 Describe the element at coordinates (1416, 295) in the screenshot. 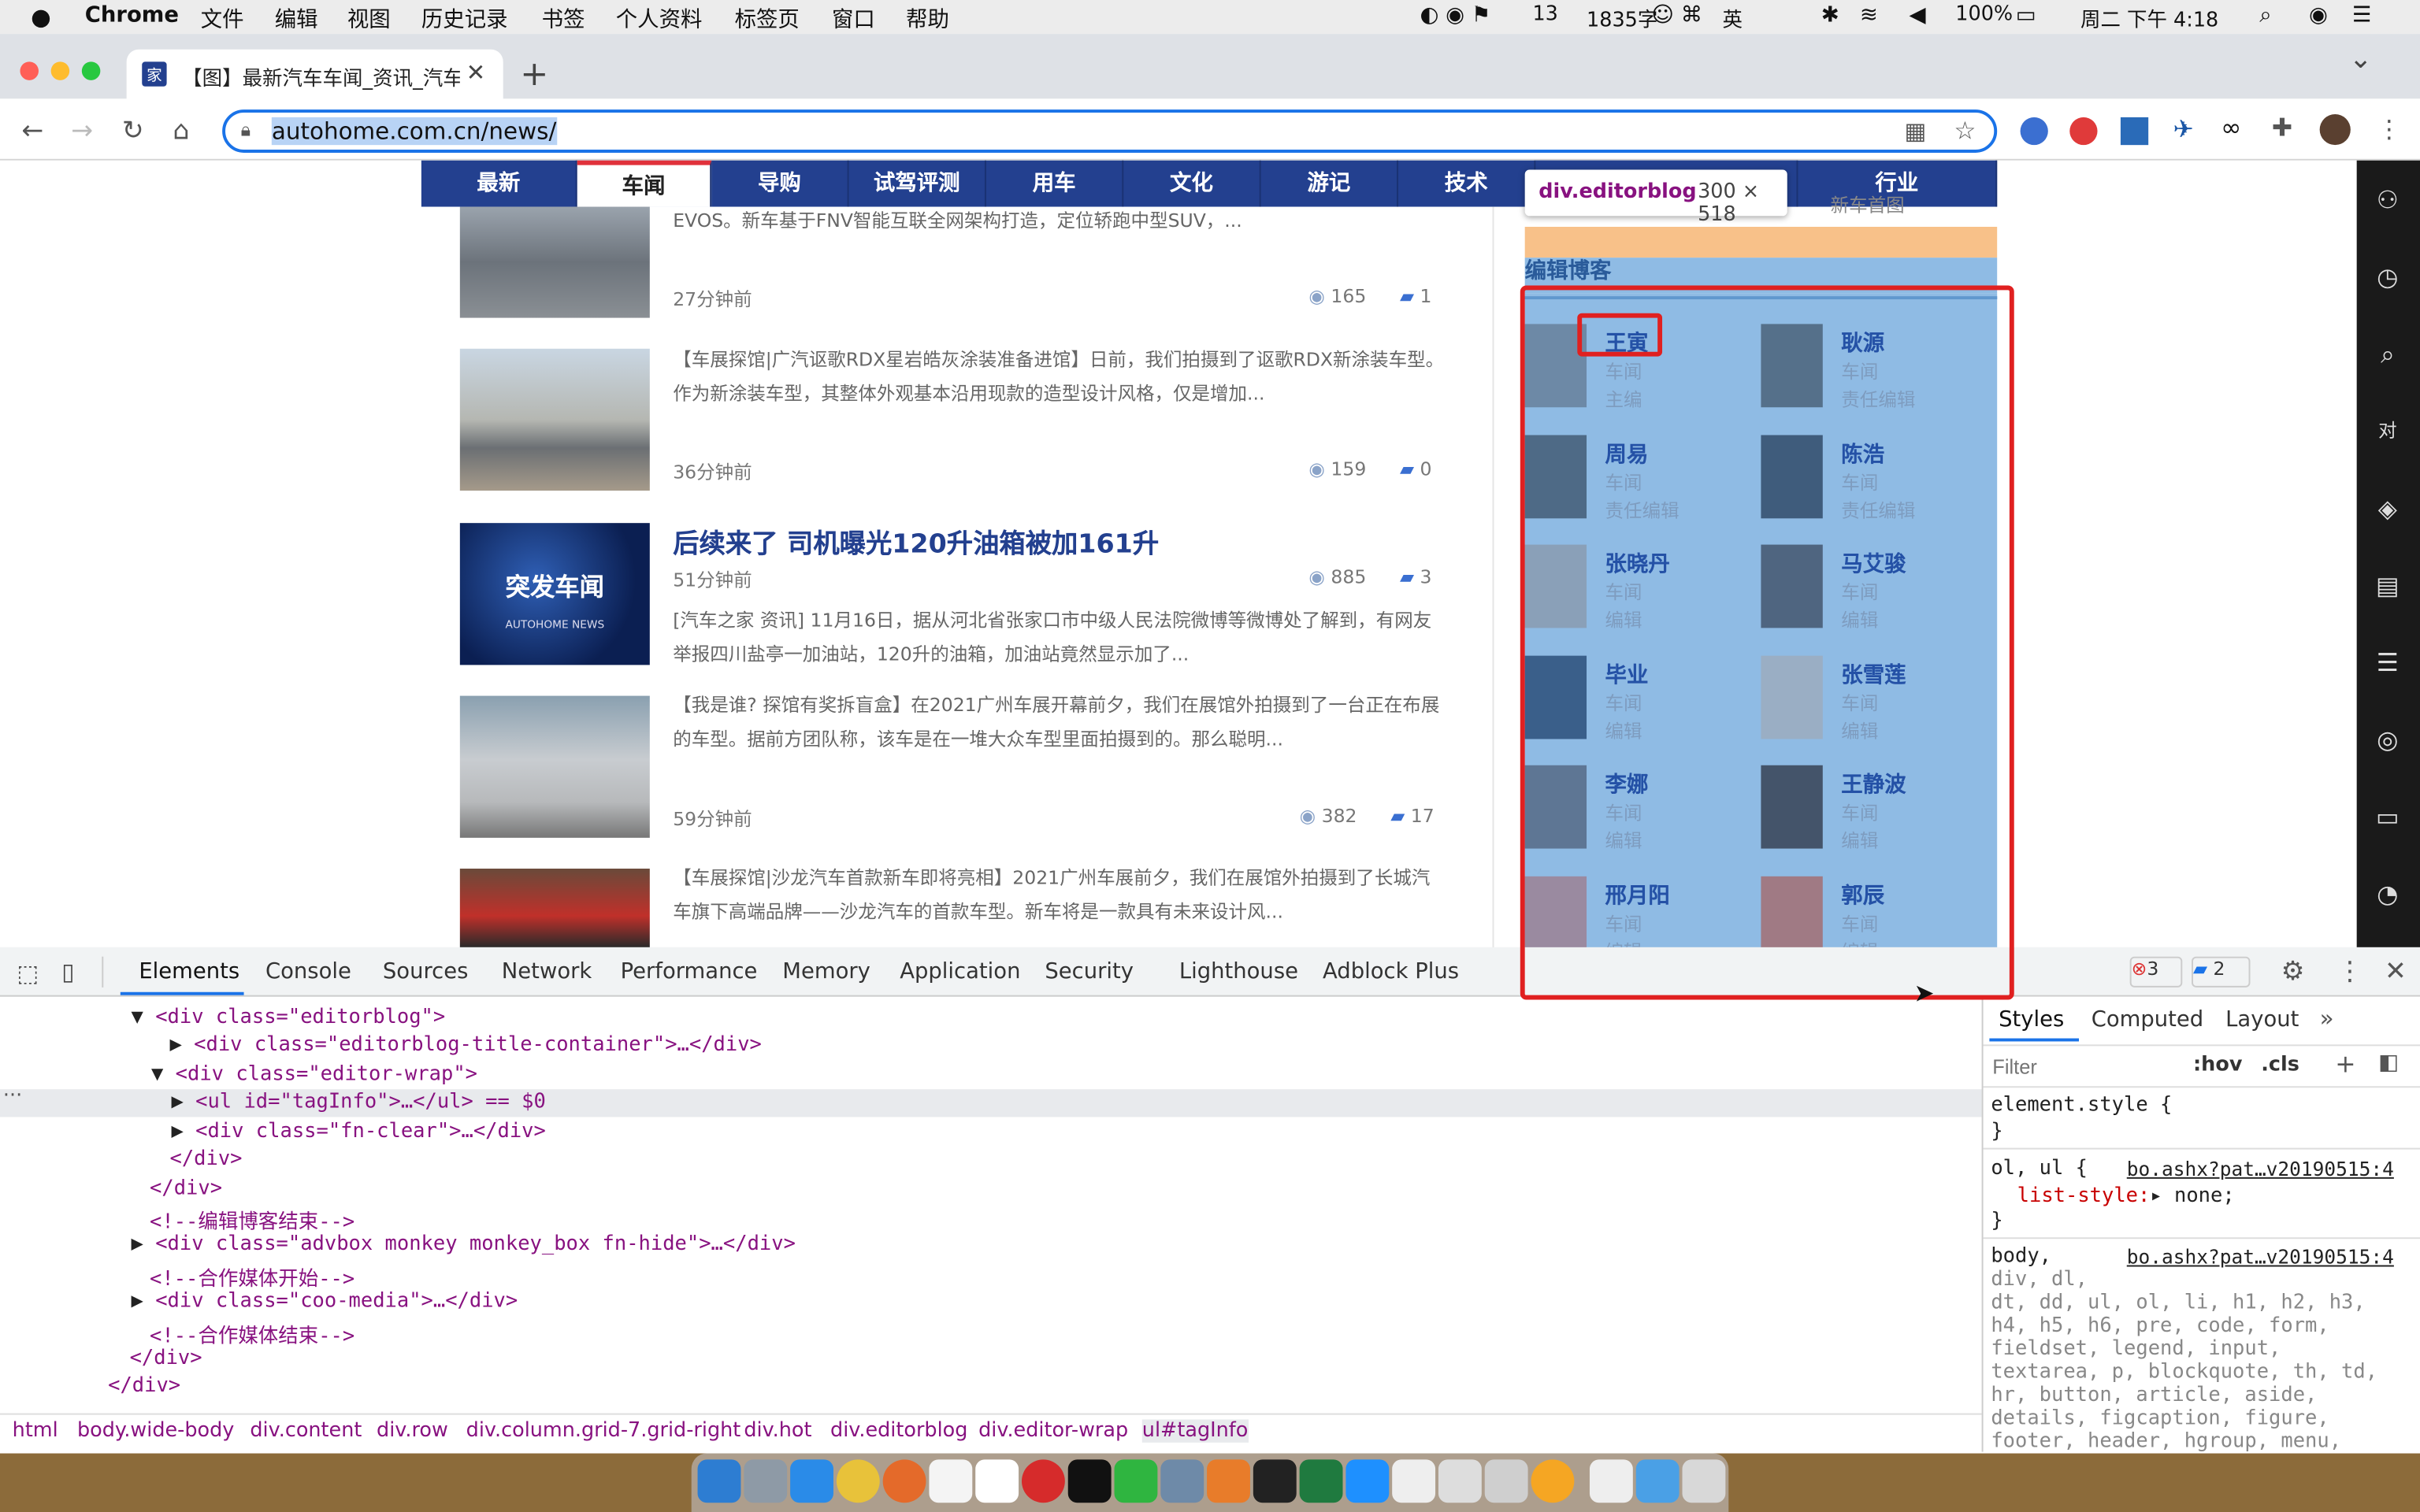

I see `article-comments: ▰ 1` at that location.